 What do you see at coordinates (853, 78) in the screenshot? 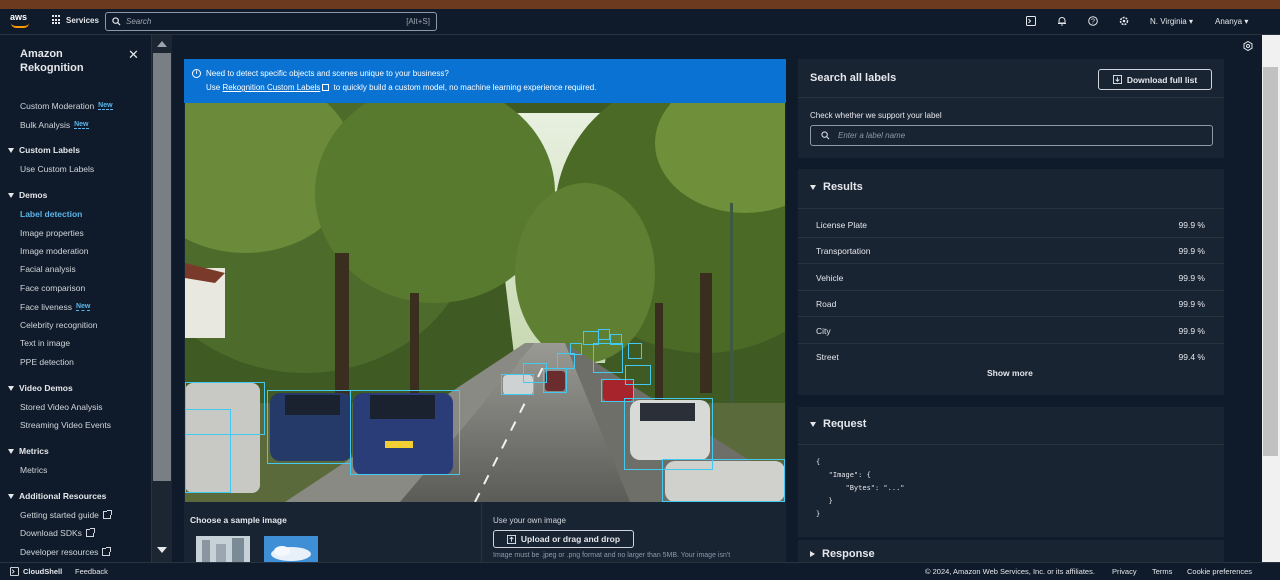
I see `search-labels-title: Search all labels` at bounding box center [853, 78].